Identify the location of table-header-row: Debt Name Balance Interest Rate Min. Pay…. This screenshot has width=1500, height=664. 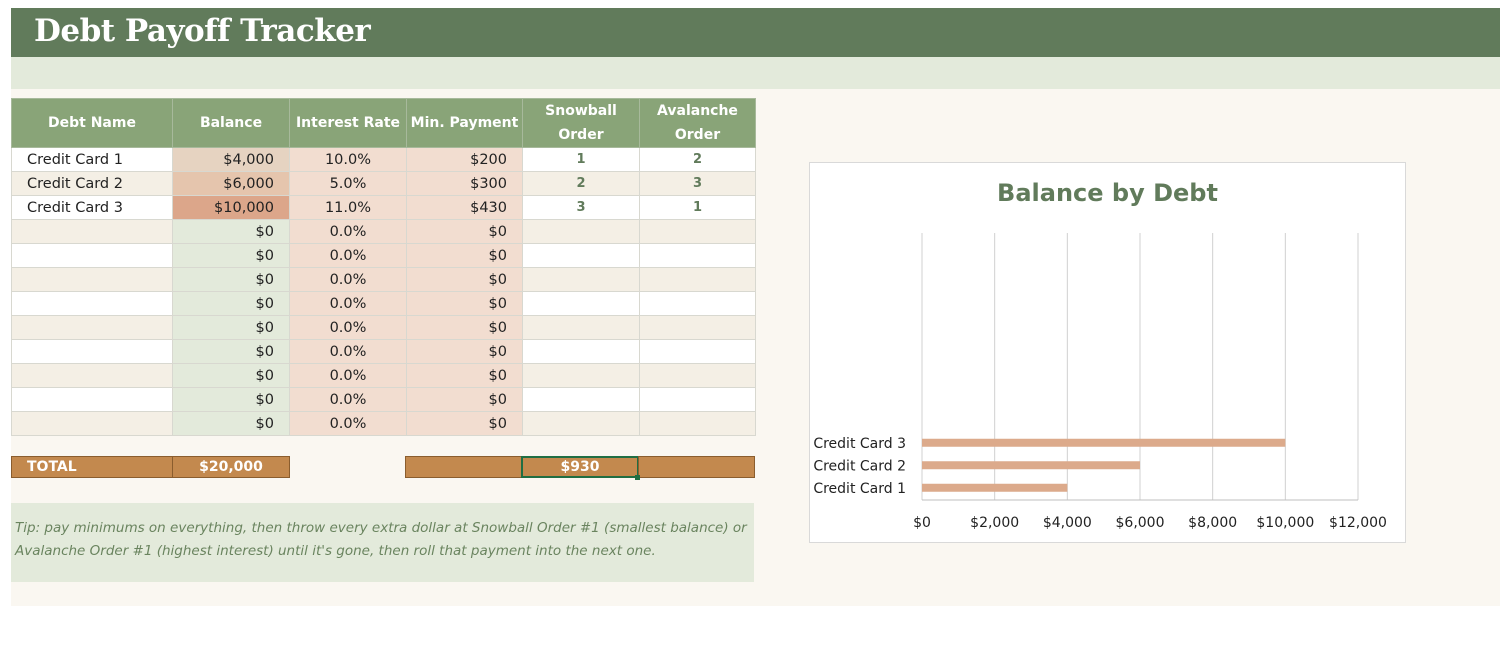
(383, 123).